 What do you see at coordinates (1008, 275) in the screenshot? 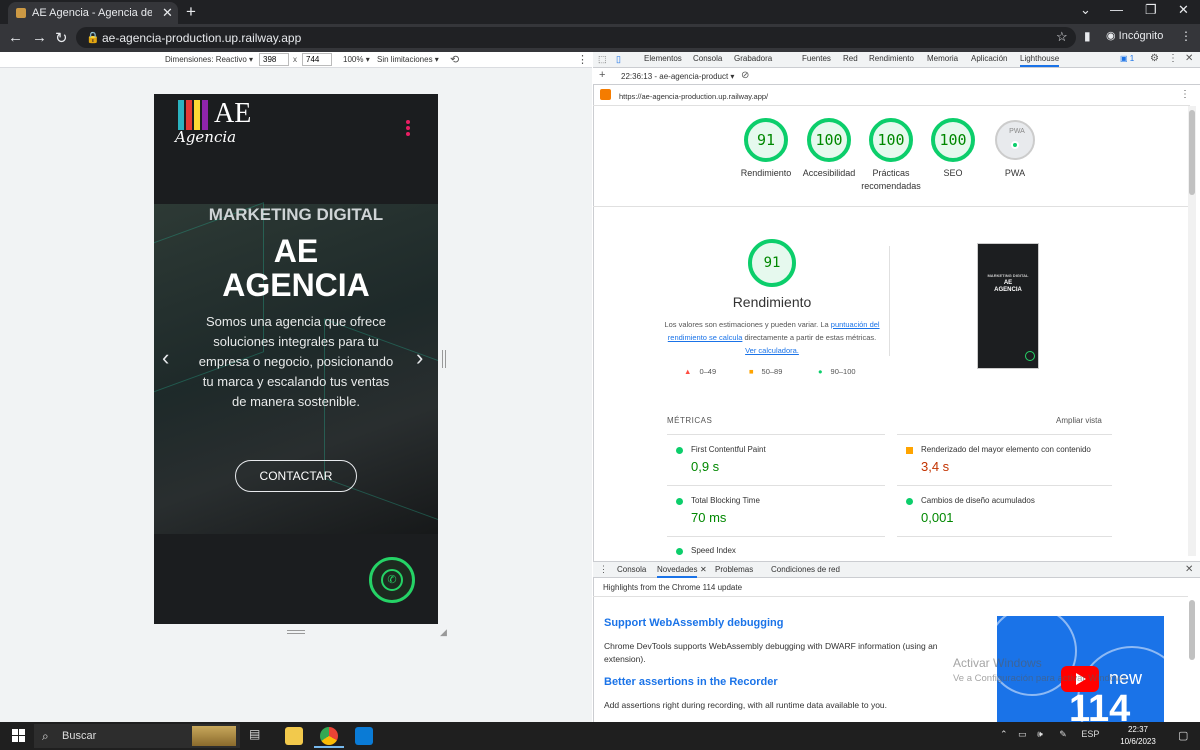
I see `thumb-kicker: MARKETING DIGITAL` at bounding box center [1008, 275].